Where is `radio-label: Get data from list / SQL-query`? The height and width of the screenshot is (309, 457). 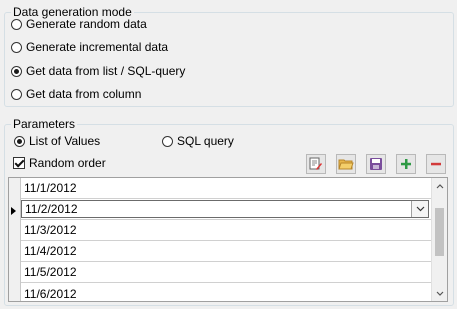
radio-label: Get data from list / SQL-query is located at coordinates (106, 71).